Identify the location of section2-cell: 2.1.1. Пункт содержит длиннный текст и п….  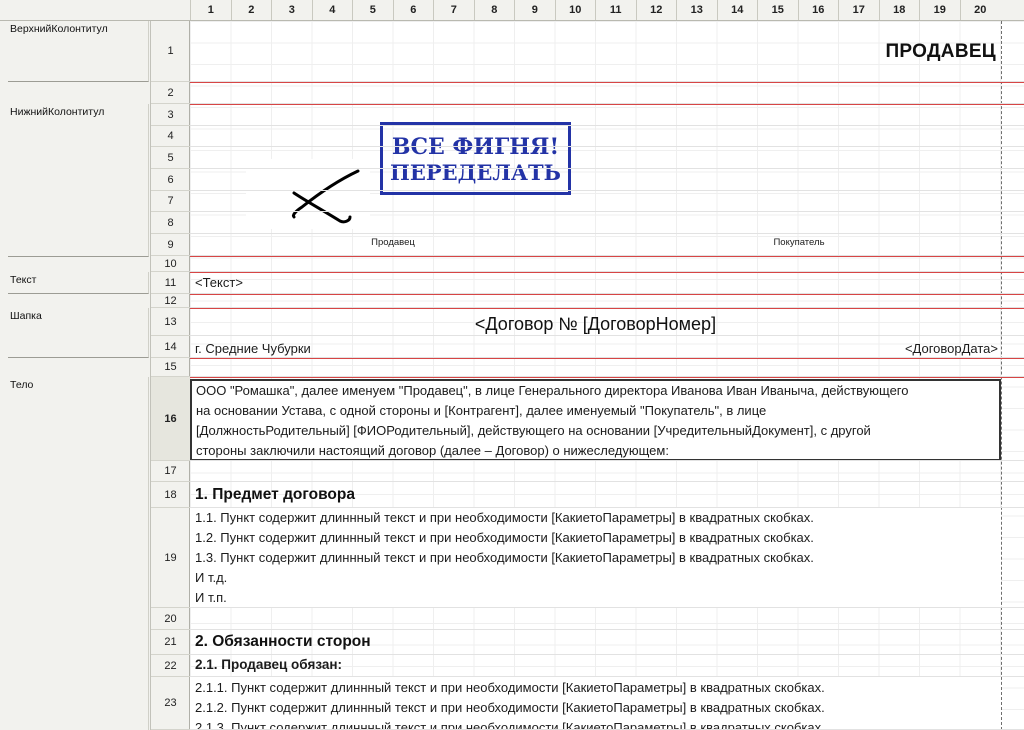
(595, 703).